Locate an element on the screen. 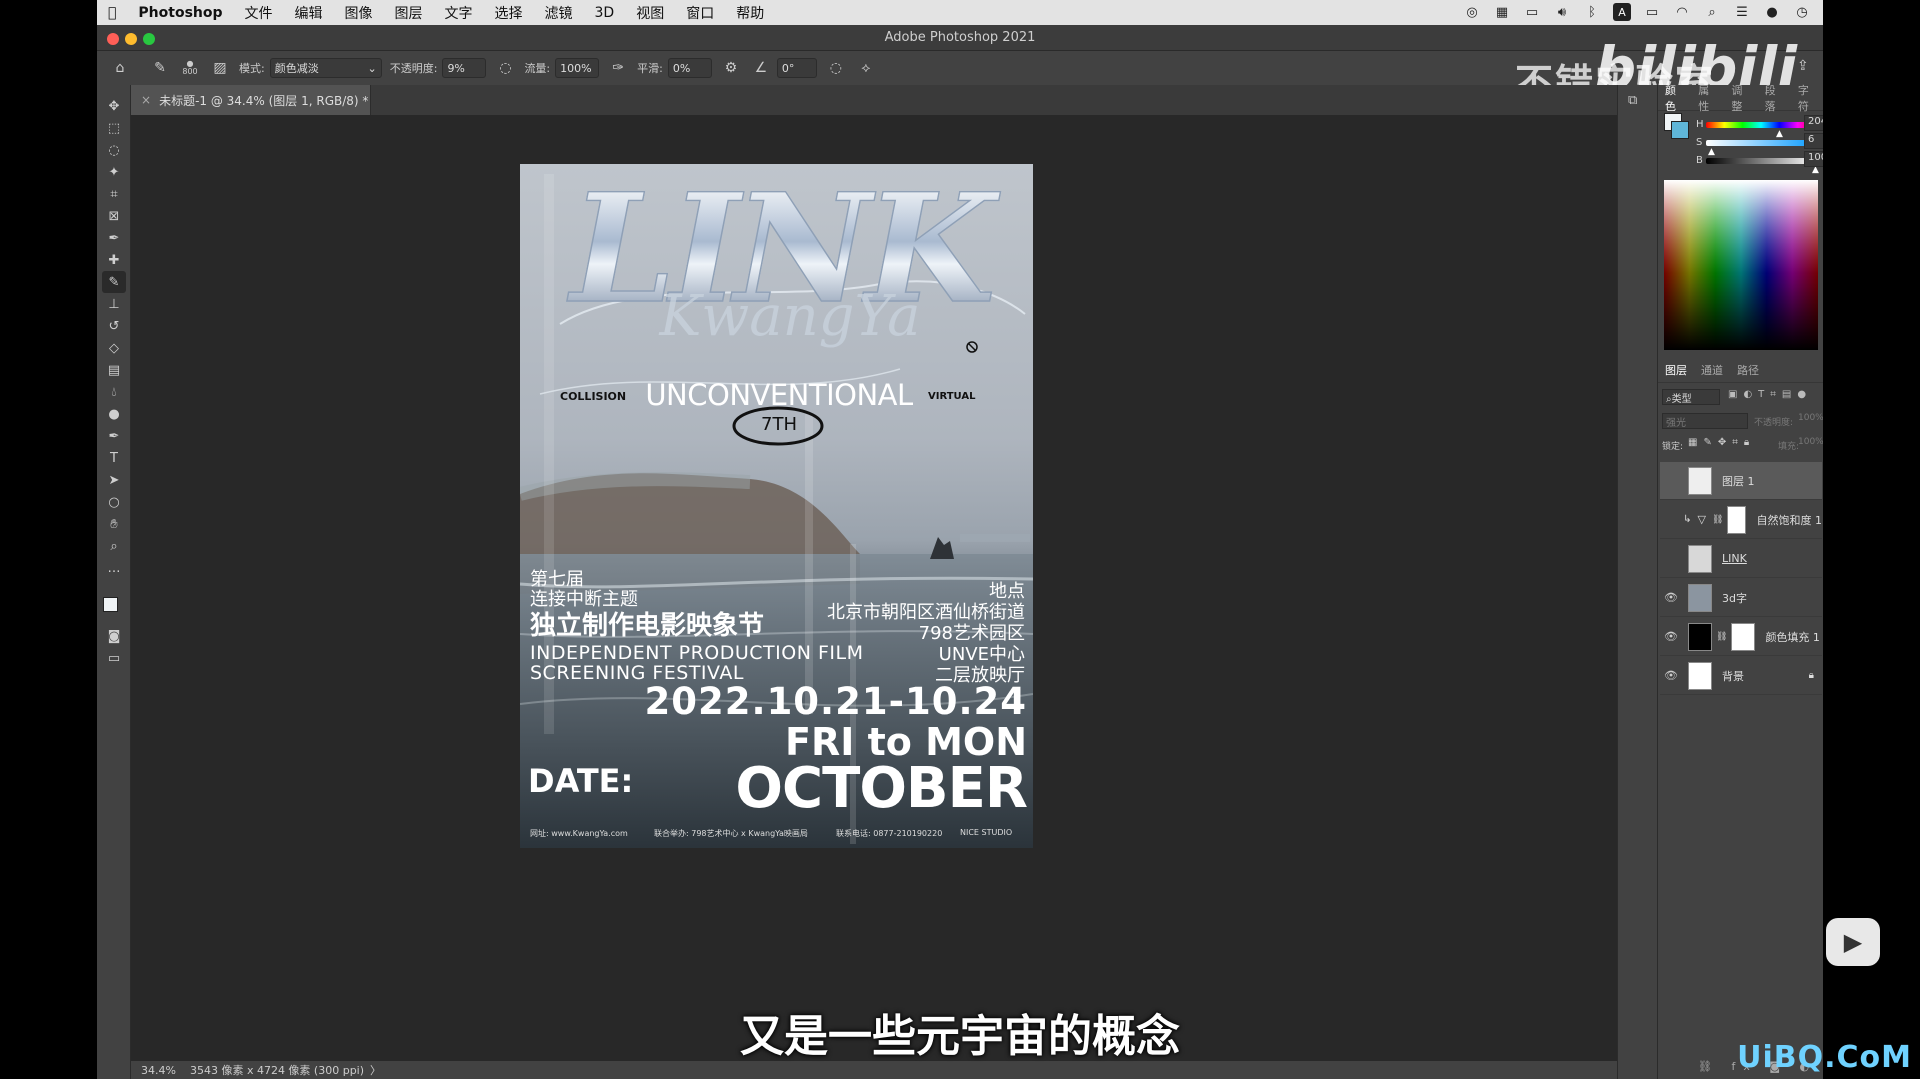 The image size is (1920, 1079). layer-name: 3d字 is located at coordinates (1734, 598).